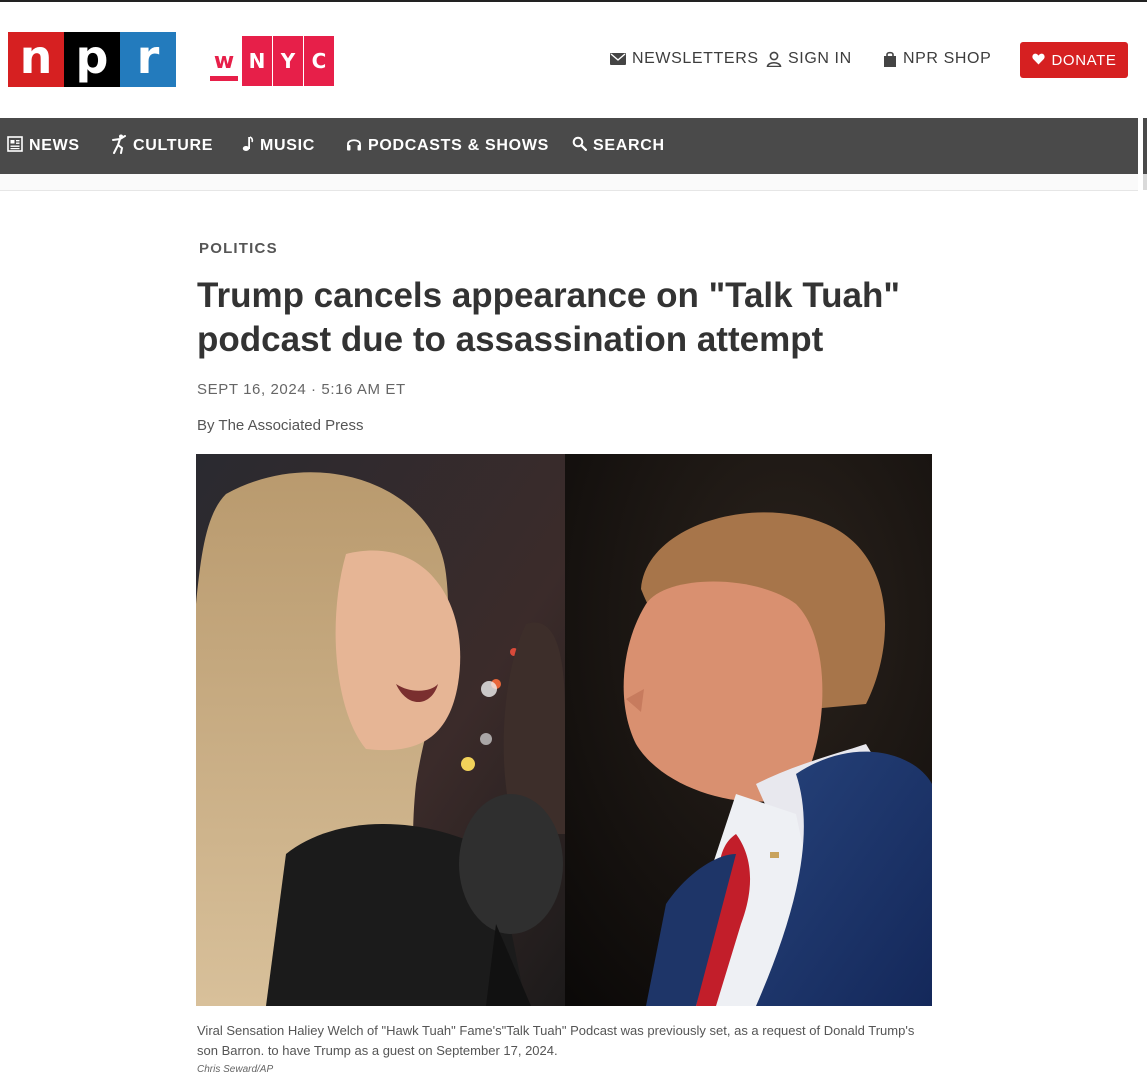 The width and height of the screenshot is (1147, 1079). What do you see at coordinates (288, 145) in the screenshot?
I see `nav-label-music: MUSIC` at bounding box center [288, 145].